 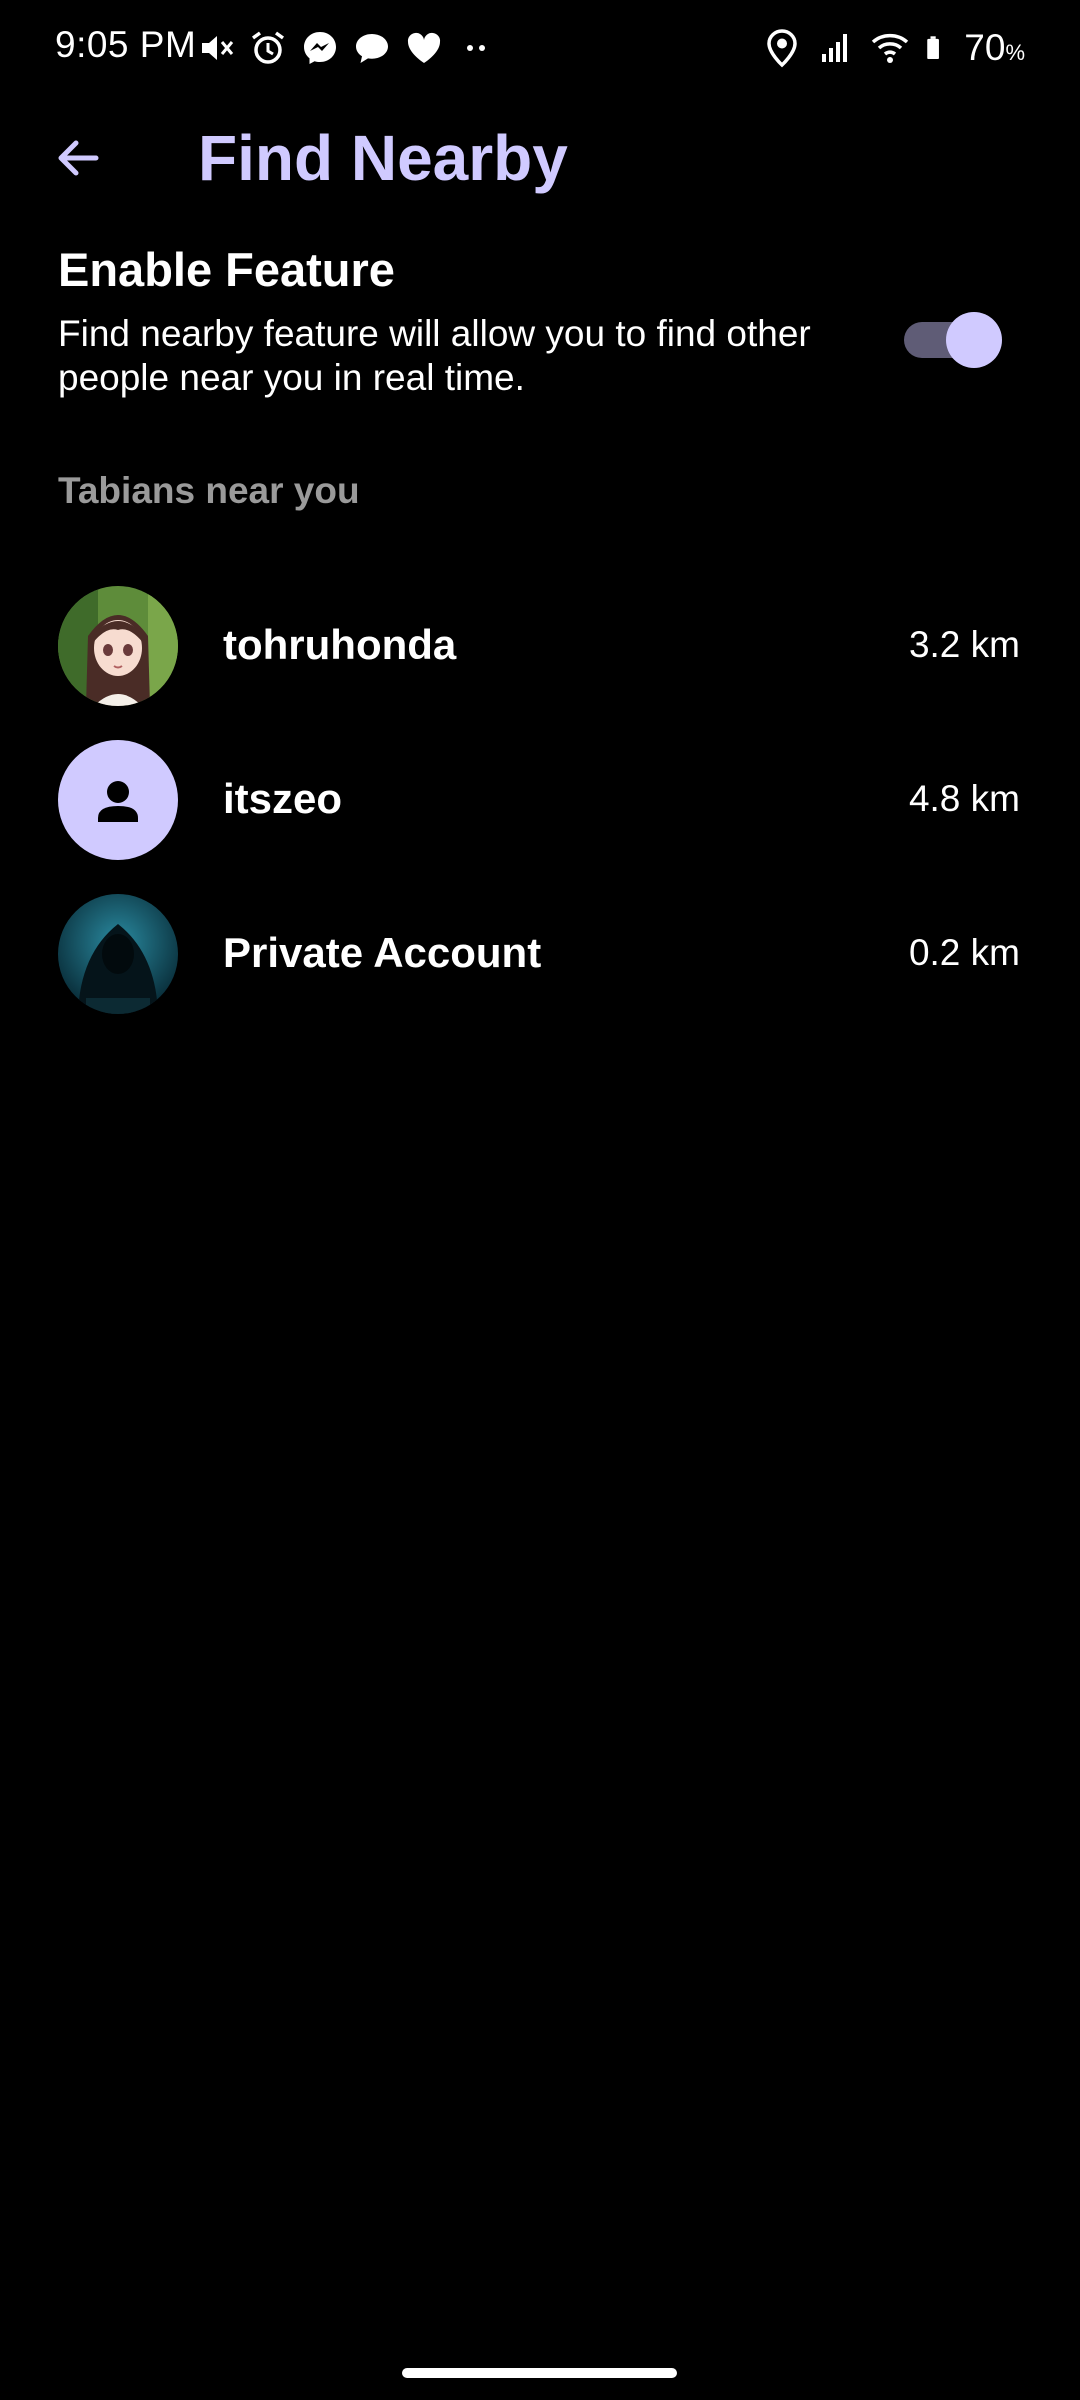 I want to click on battery-icon, so click(x=933, y=48).